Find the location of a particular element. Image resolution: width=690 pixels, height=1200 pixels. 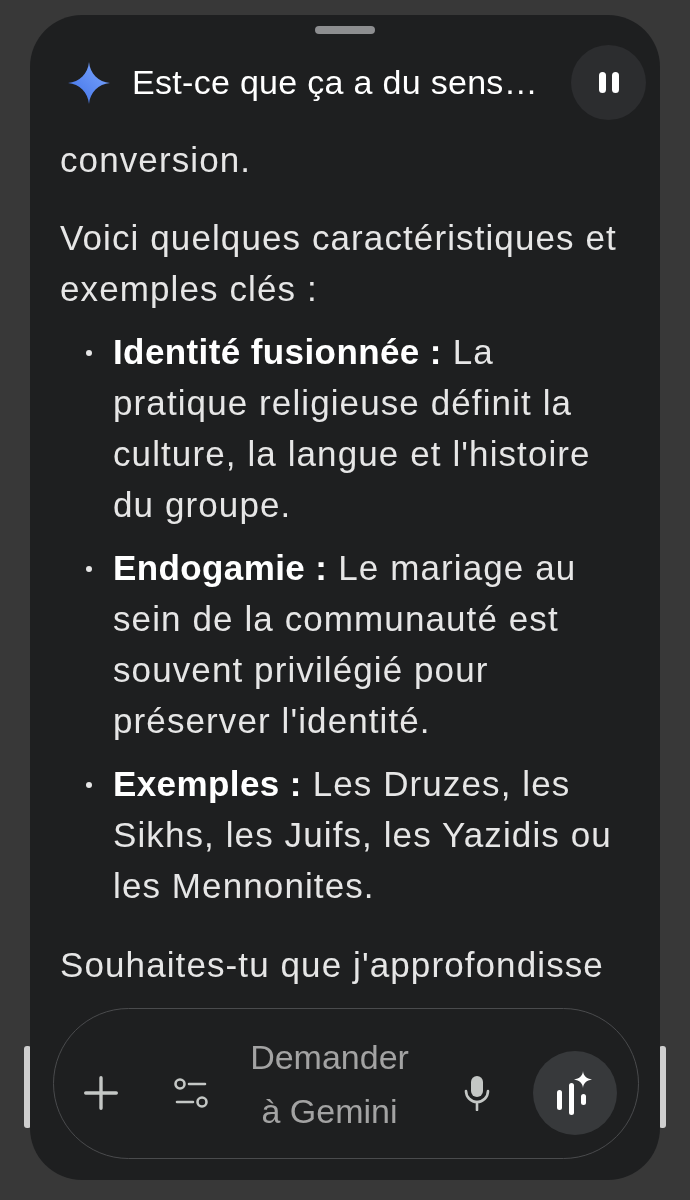

sliders-icon is located at coordinates (190, 1092).